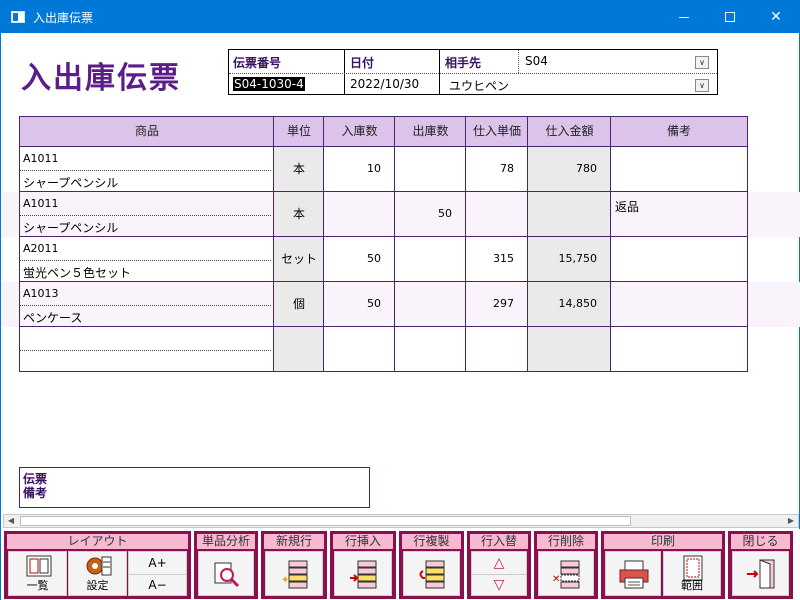  What do you see at coordinates (146, 304) in the screenshot?
I see `item-cell: A1013 ペンケース` at bounding box center [146, 304].